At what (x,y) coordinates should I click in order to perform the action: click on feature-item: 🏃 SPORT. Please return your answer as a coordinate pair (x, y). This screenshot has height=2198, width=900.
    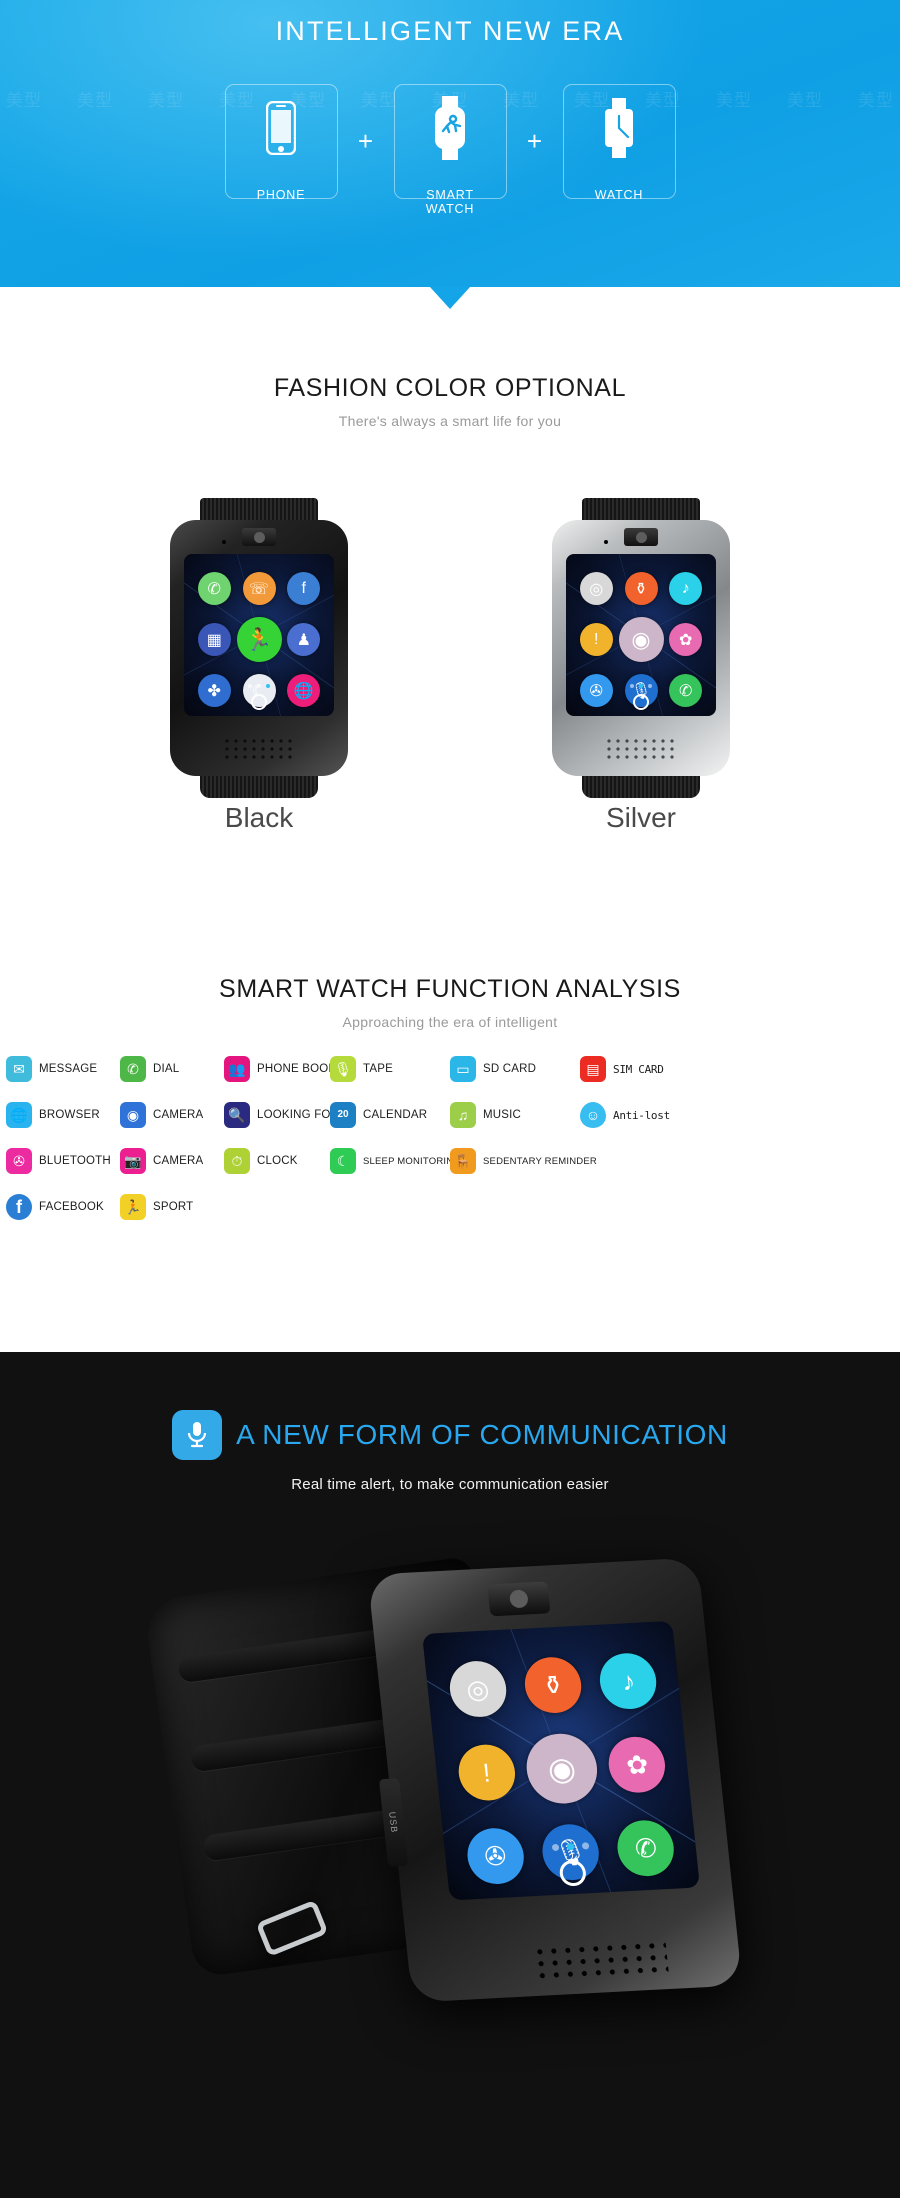
    Looking at the image, I should click on (156, 1207).